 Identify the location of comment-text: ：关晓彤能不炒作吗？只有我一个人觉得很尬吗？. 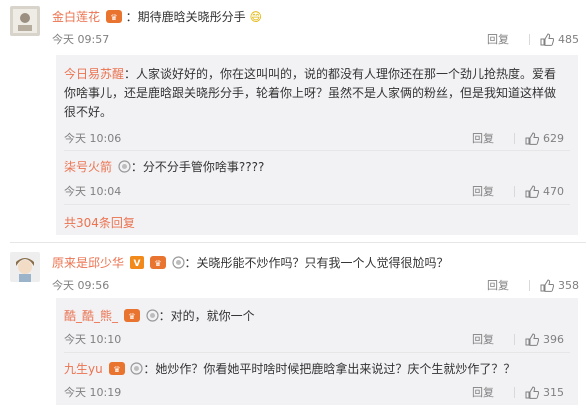
(316, 263).